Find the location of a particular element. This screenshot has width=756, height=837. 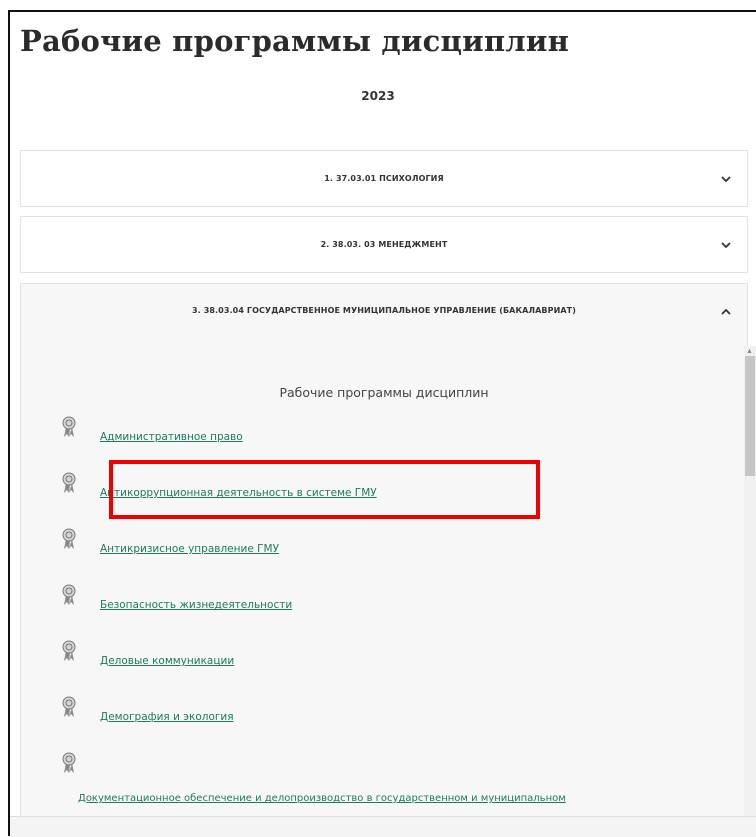

year-label: 2023 is located at coordinates (378, 96).